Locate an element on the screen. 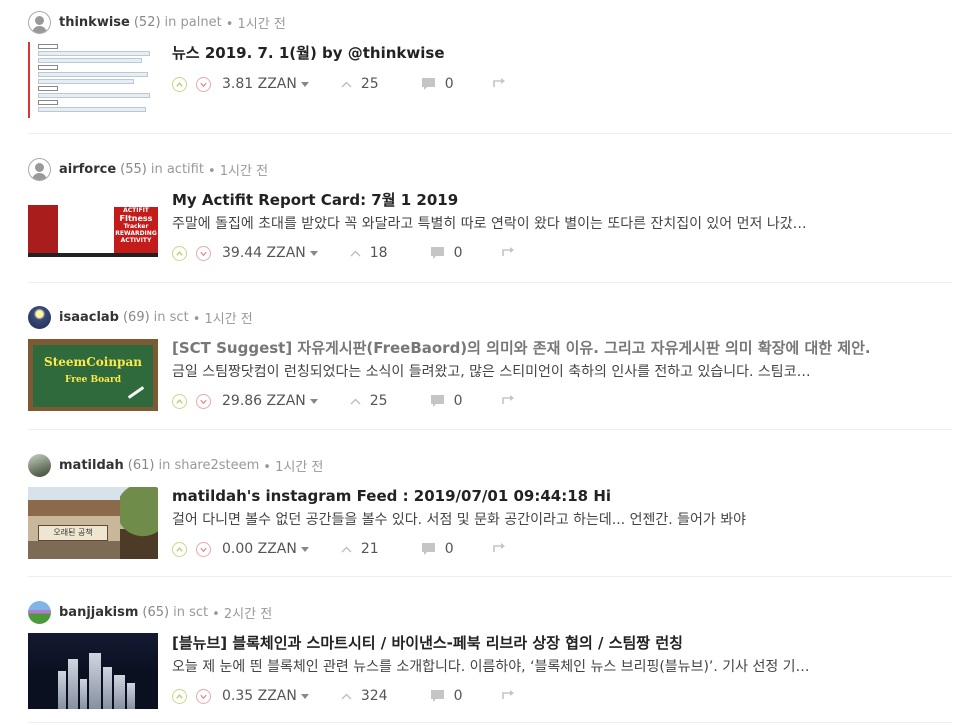 This screenshot has width=971, height=726. thumb-text: Free Board is located at coordinates (93, 380).